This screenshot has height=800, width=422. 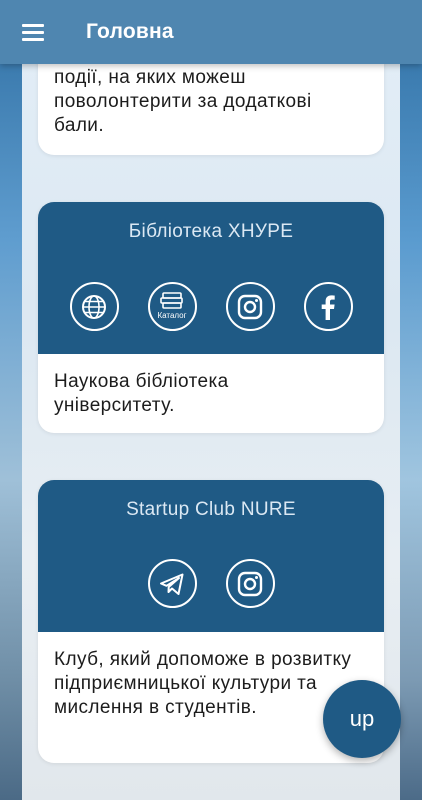 What do you see at coordinates (211, 231) in the screenshot?
I see `card-title: Бібліотека ХНУРЕ` at bounding box center [211, 231].